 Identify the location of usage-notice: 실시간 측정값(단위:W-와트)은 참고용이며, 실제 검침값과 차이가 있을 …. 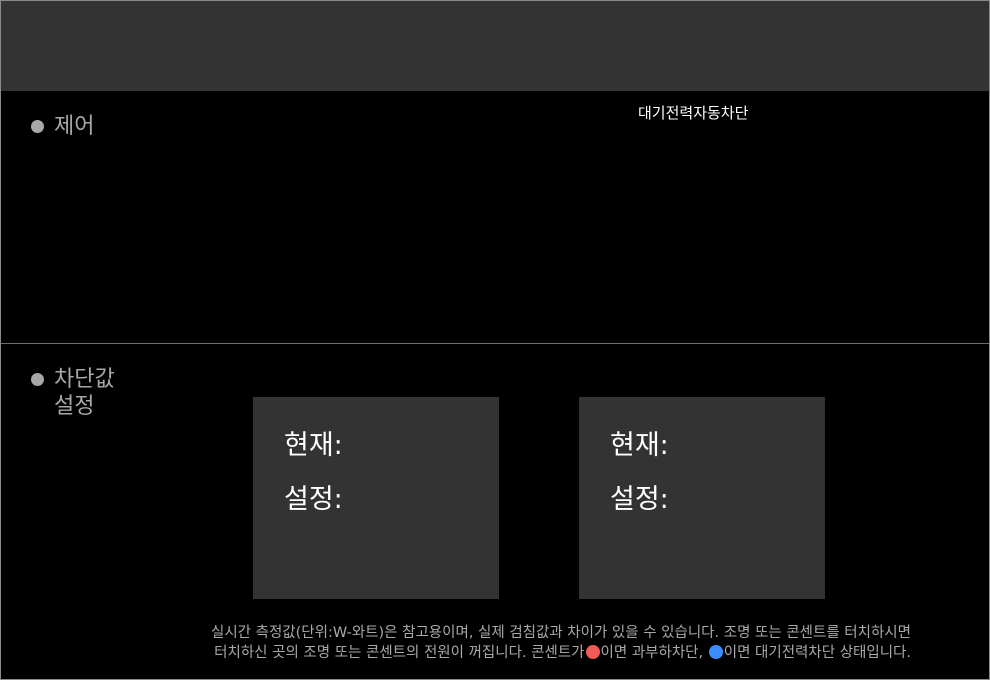
(561, 643).